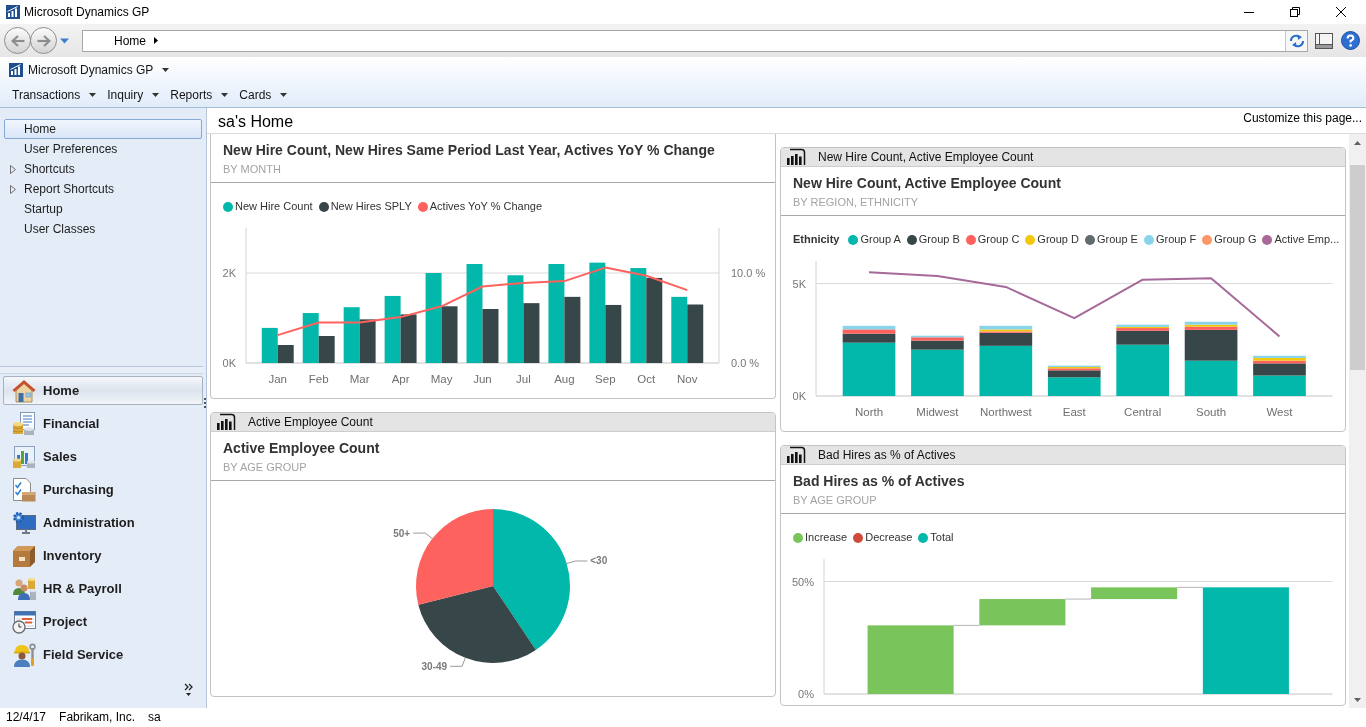 The width and height of the screenshot is (1366, 727). I want to click on chevron-icon, so click(188, 690).